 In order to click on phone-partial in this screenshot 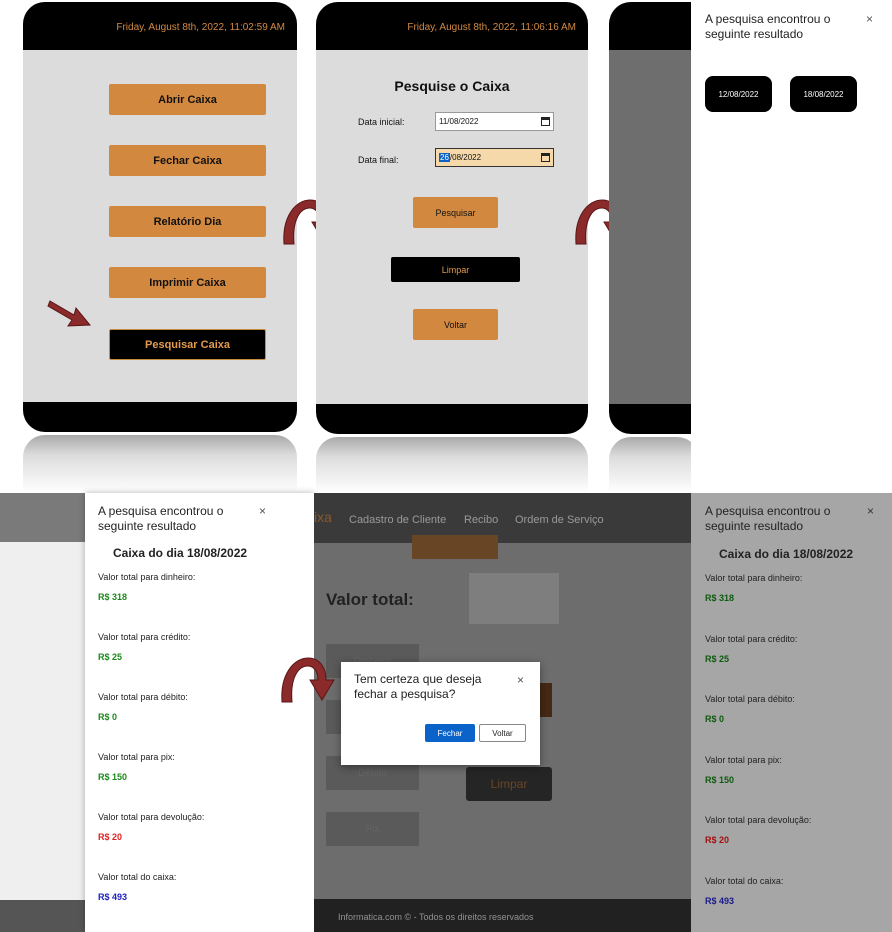, I will do `click(654, 218)`.